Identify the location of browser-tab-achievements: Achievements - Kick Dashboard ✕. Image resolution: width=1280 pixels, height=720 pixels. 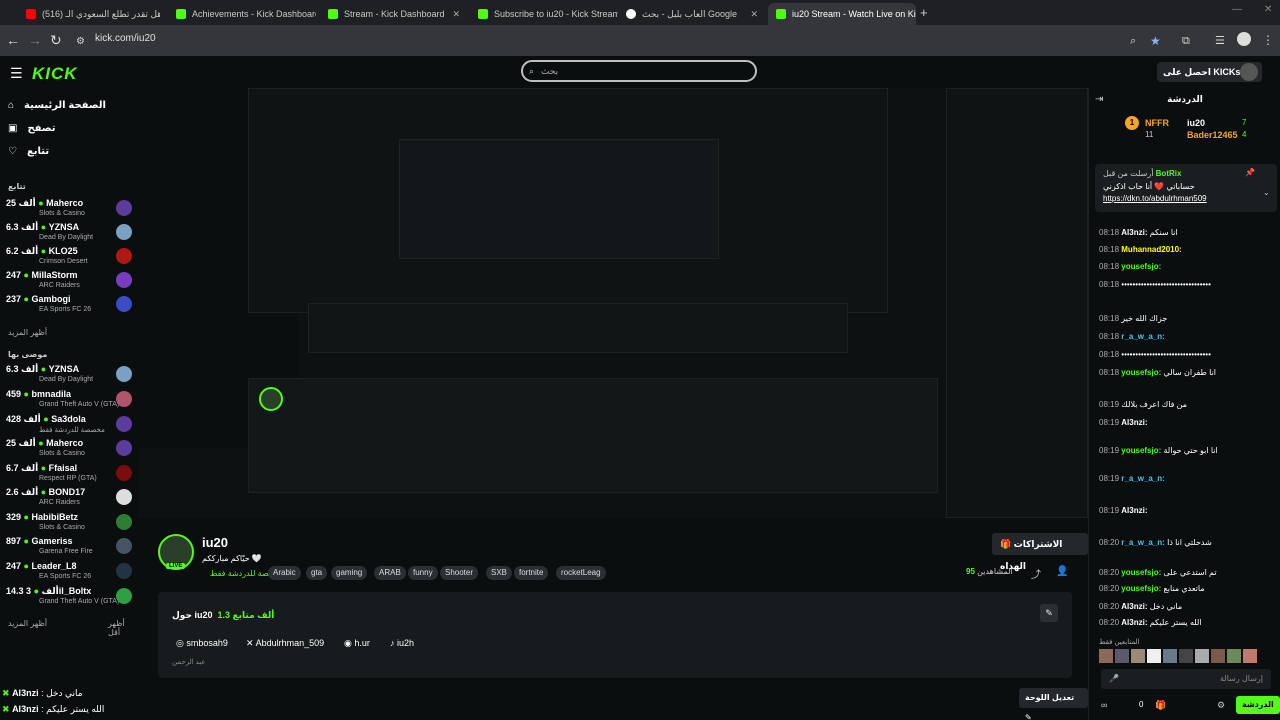
(242, 14).